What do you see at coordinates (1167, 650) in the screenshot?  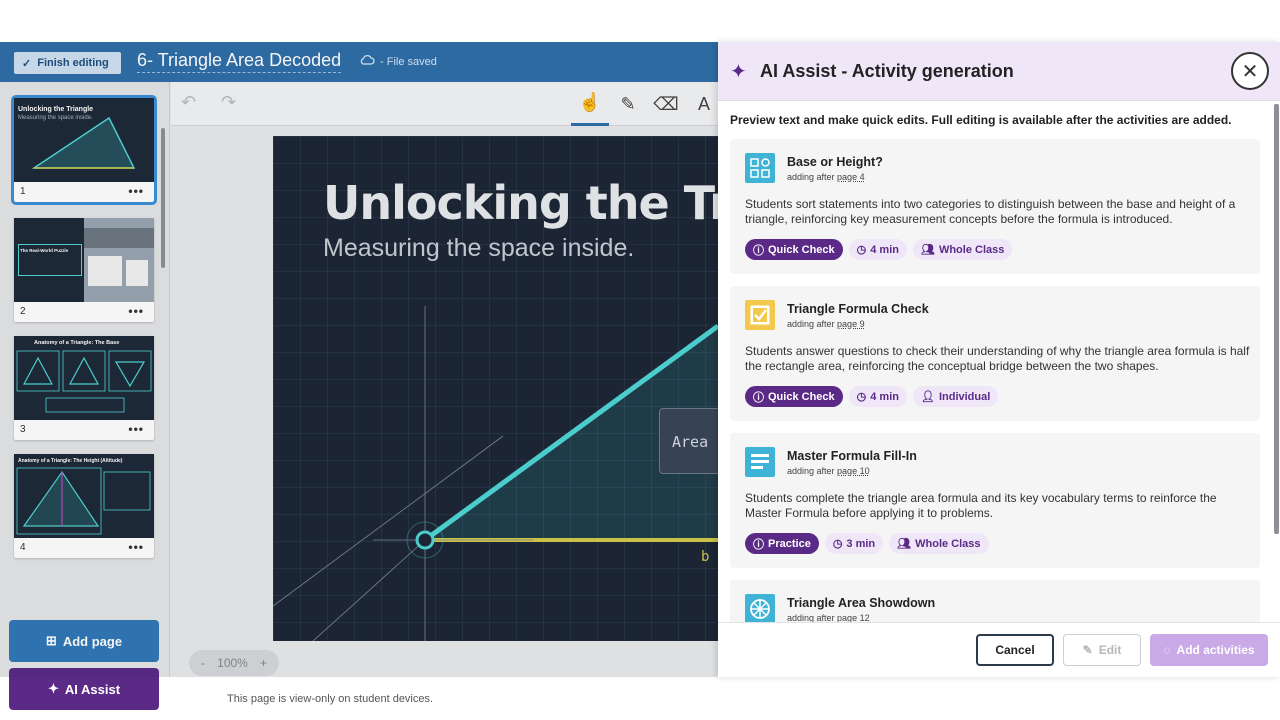 I see `loading-spinner-icon: ◌` at bounding box center [1167, 650].